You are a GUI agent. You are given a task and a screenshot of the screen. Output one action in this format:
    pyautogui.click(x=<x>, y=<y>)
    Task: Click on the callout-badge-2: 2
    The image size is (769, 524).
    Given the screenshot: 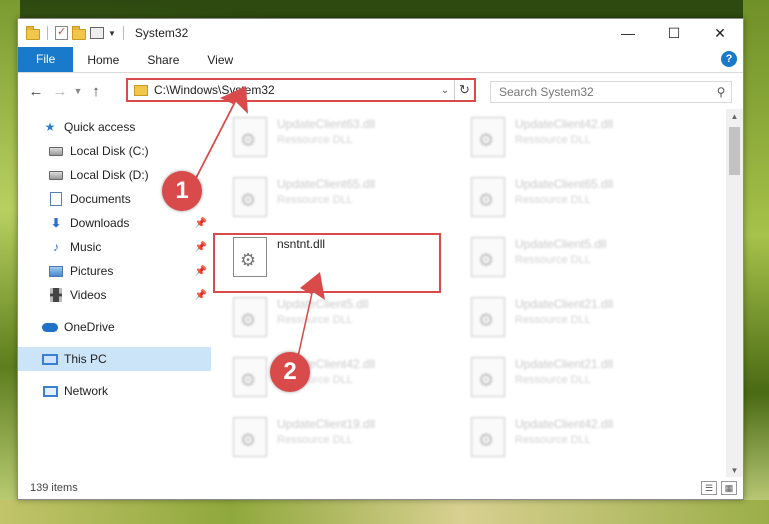 What is the action you would take?
    pyautogui.click(x=290, y=372)
    